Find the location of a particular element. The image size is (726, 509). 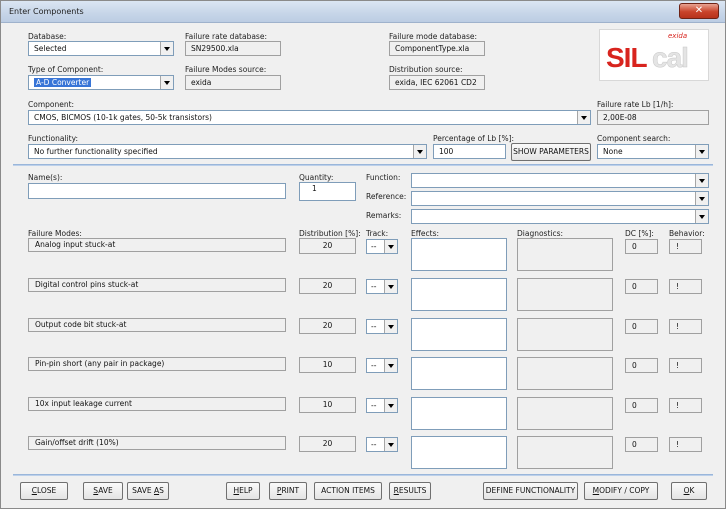

behavior-header: Behavior: is located at coordinates (687, 233).